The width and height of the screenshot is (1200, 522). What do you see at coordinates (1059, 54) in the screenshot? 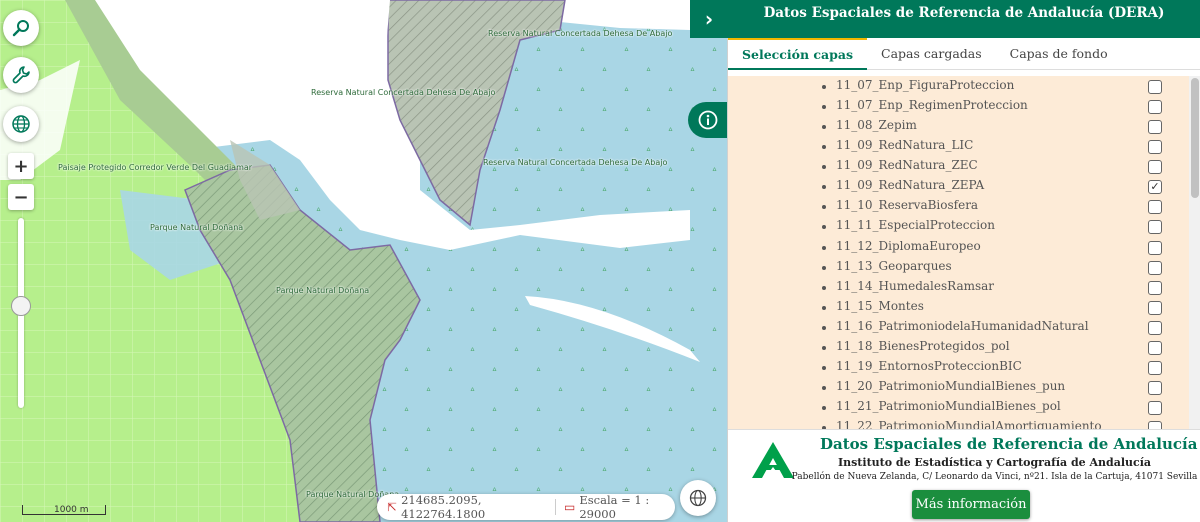
I see `tab-base-layers: Capas de fondo` at bounding box center [1059, 54].